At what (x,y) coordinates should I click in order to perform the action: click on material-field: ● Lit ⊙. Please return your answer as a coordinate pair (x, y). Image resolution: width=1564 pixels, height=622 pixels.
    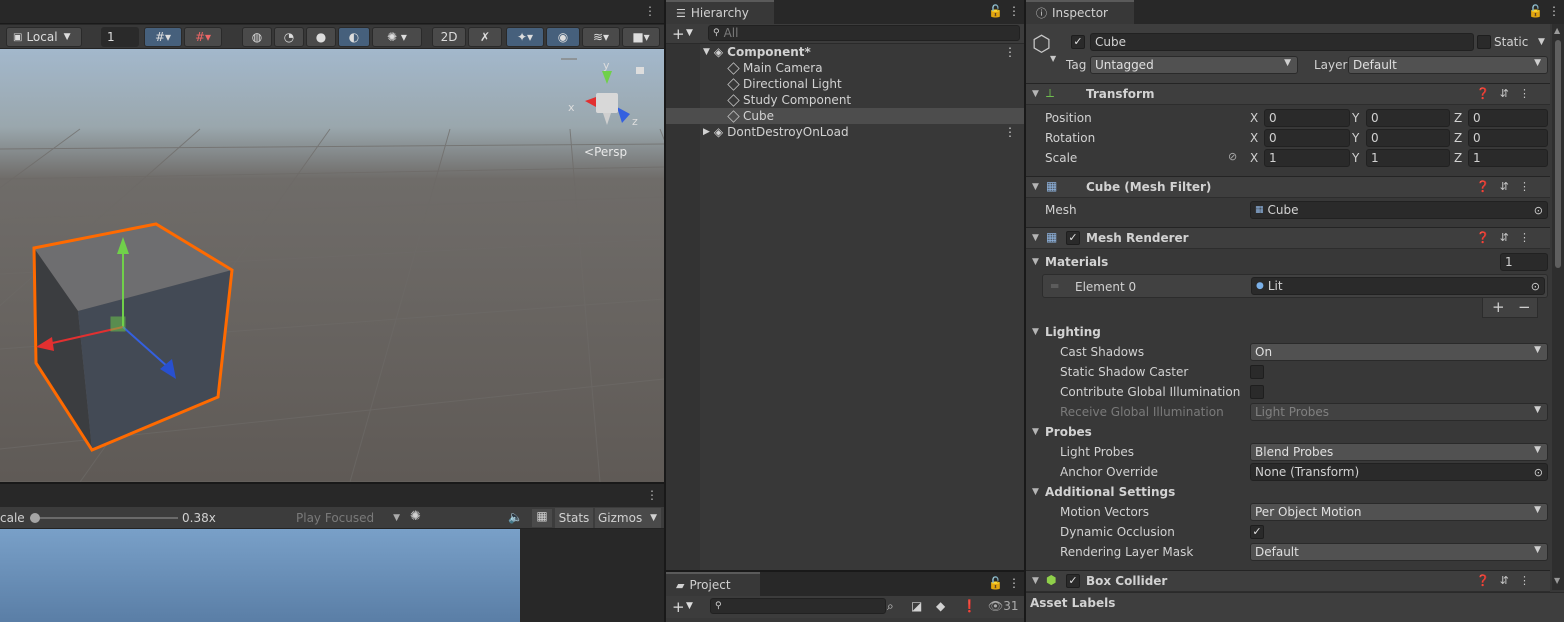
    Looking at the image, I should click on (1398, 286).